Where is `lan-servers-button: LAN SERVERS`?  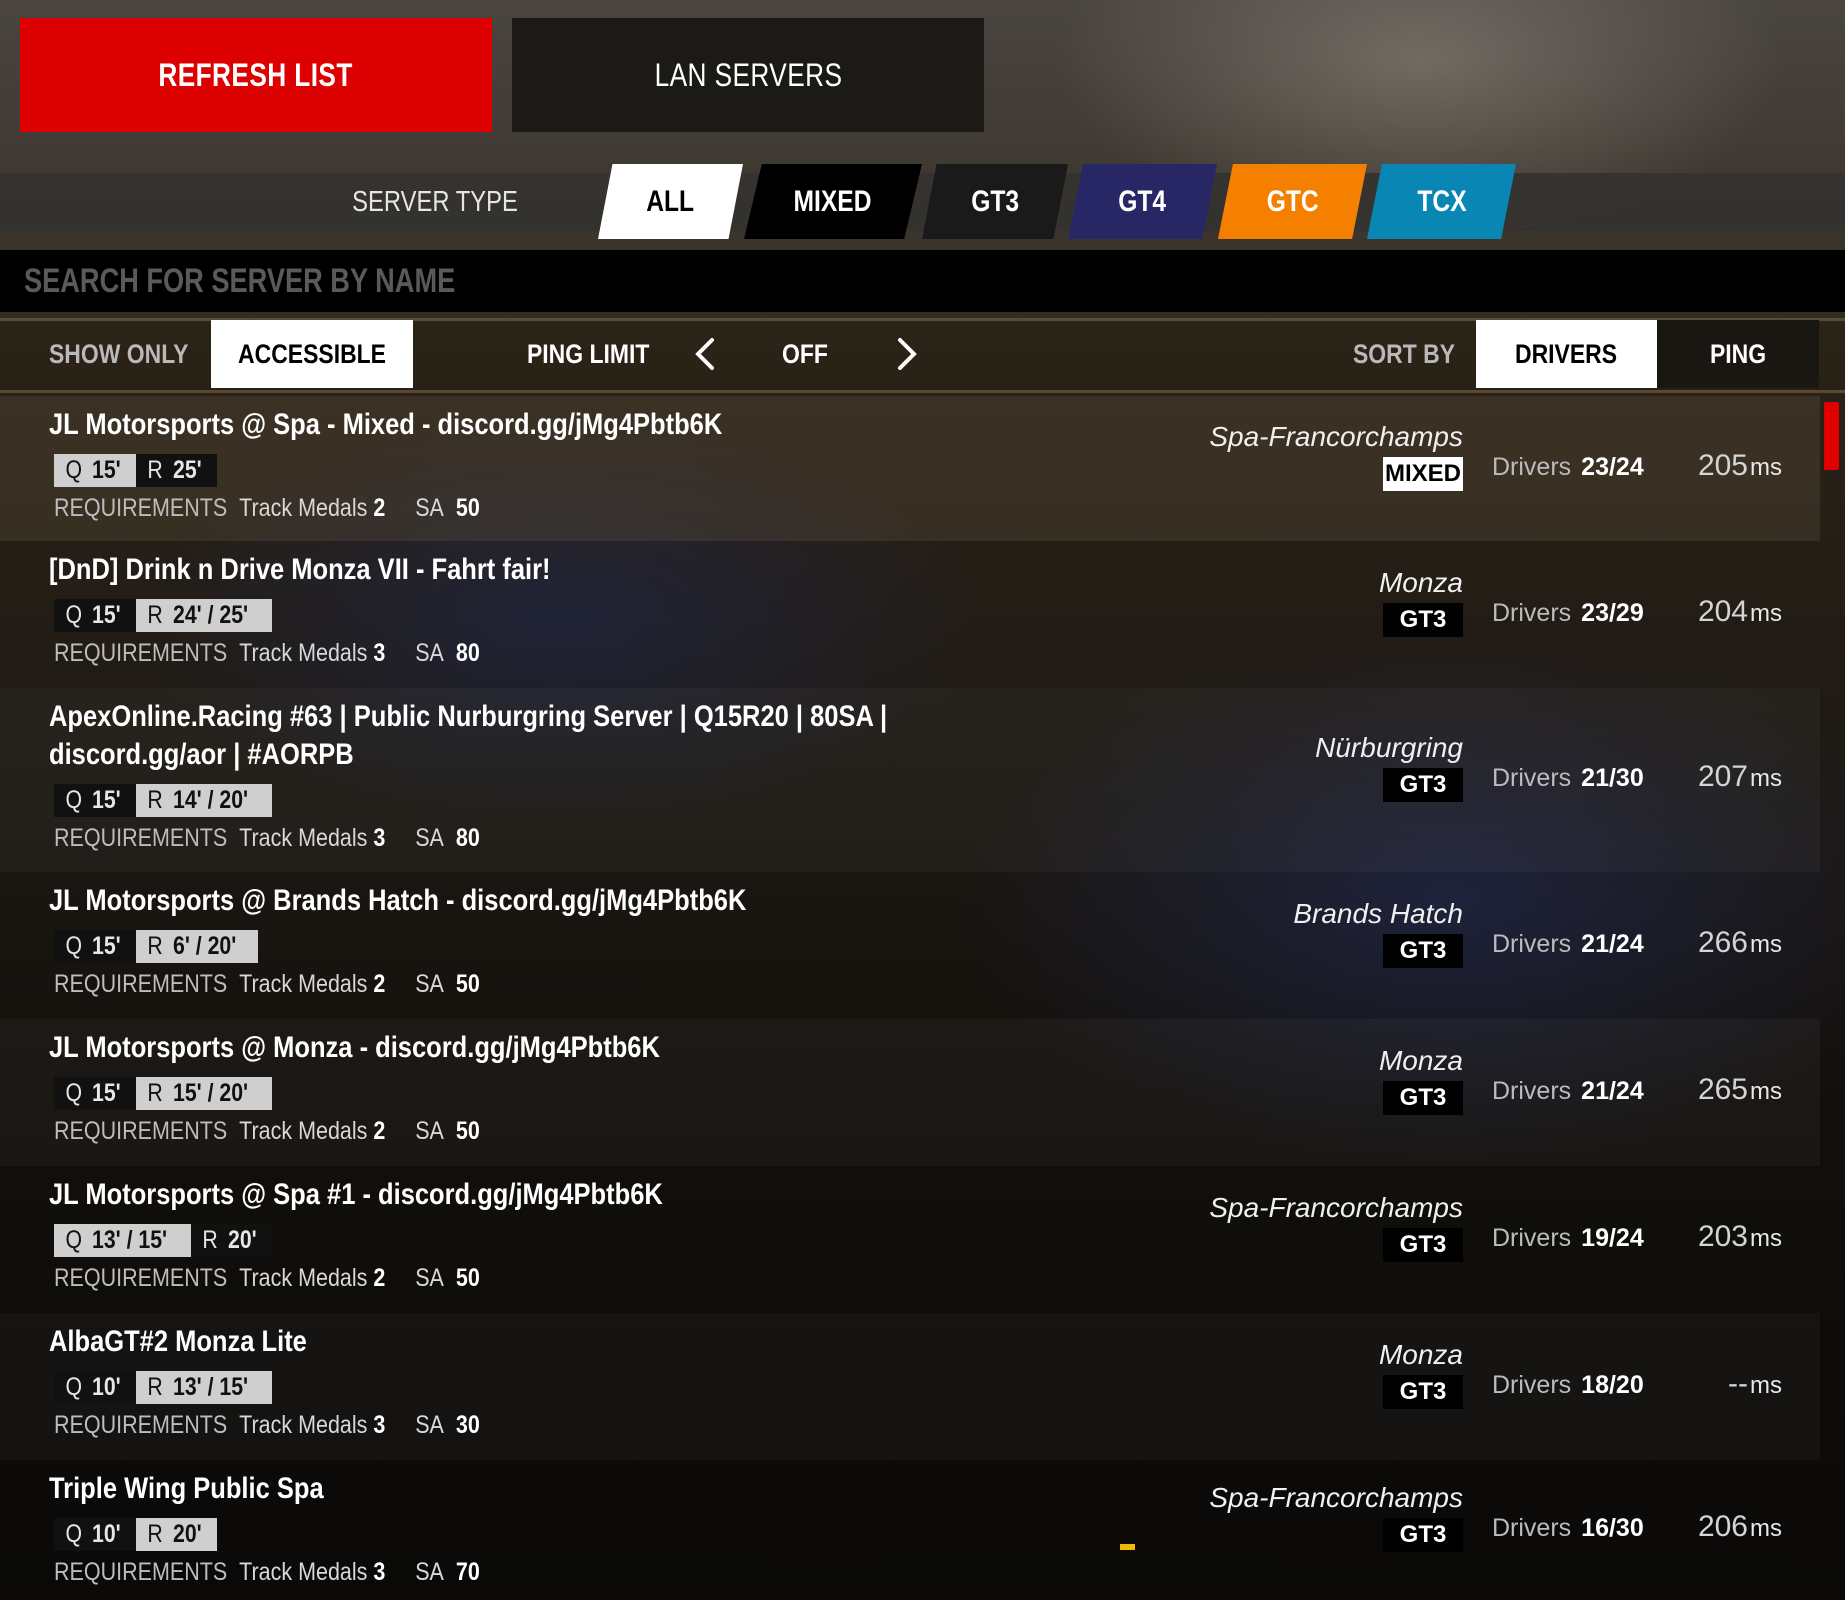 lan-servers-button: LAN SERVERS is located at coordinates (748, 75).